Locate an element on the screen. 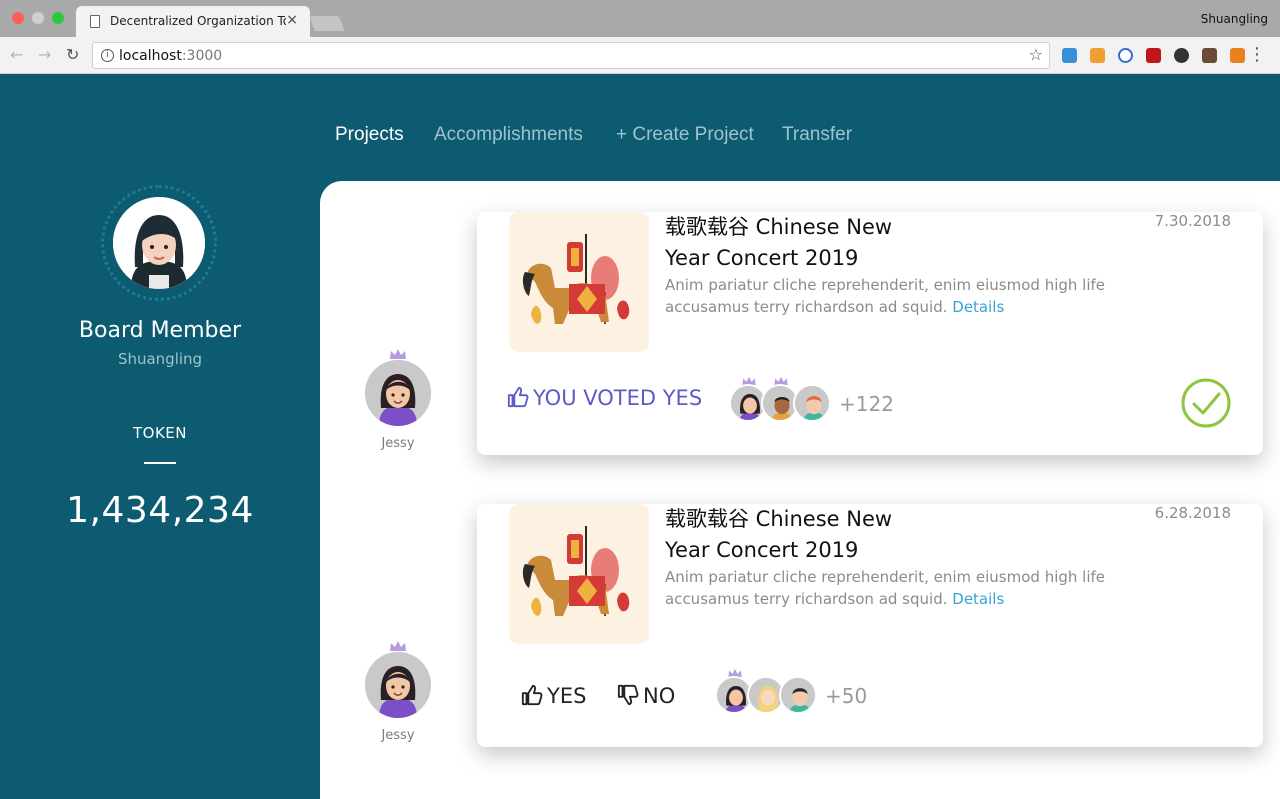 The image size is (1280, 799). bookmark-star-icon: ☆ is located at coordinates (1036, 54).